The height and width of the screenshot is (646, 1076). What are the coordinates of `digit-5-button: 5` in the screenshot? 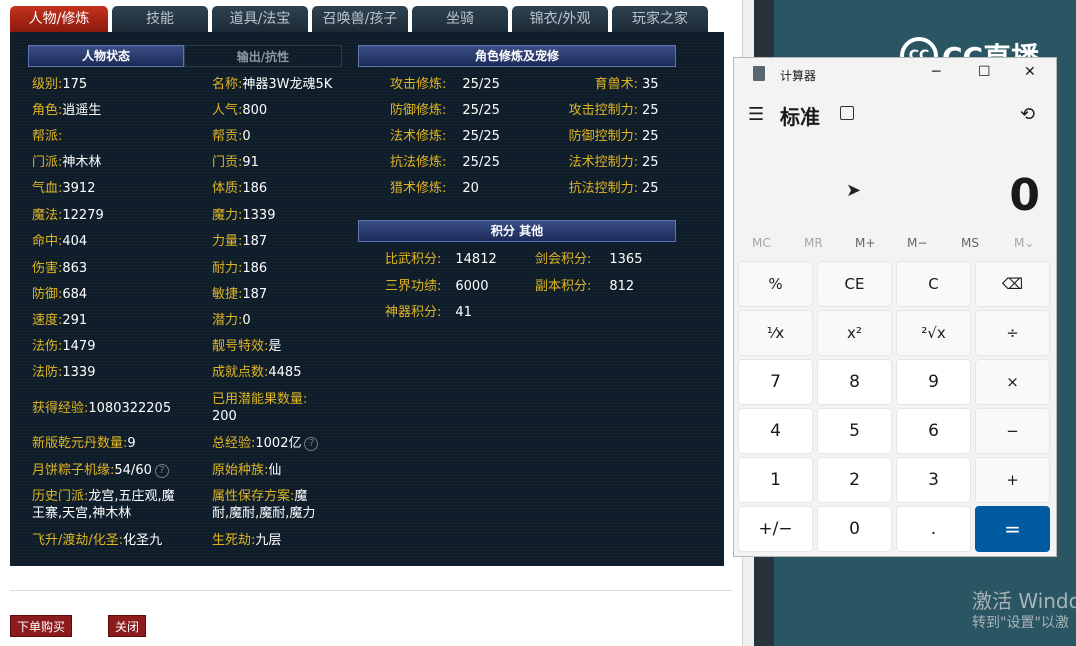 It's located at (854, 431).